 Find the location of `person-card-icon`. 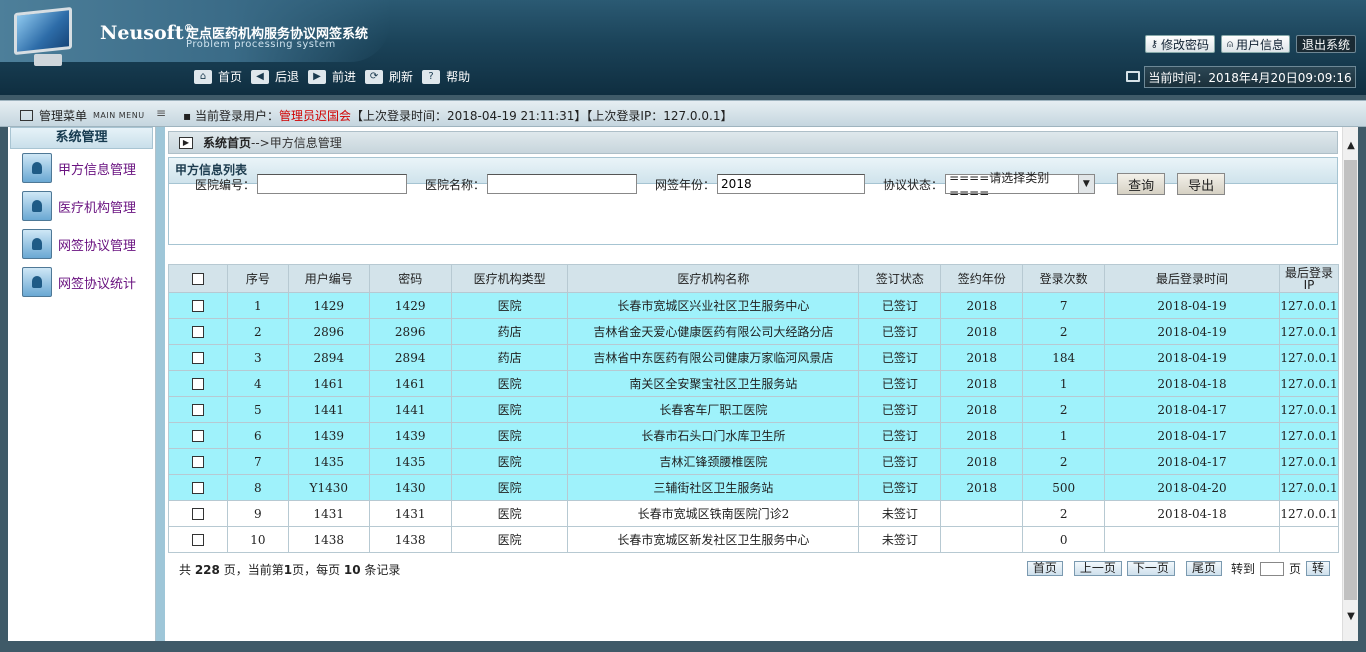

person-card-icon is located at coordinates (37, 168).